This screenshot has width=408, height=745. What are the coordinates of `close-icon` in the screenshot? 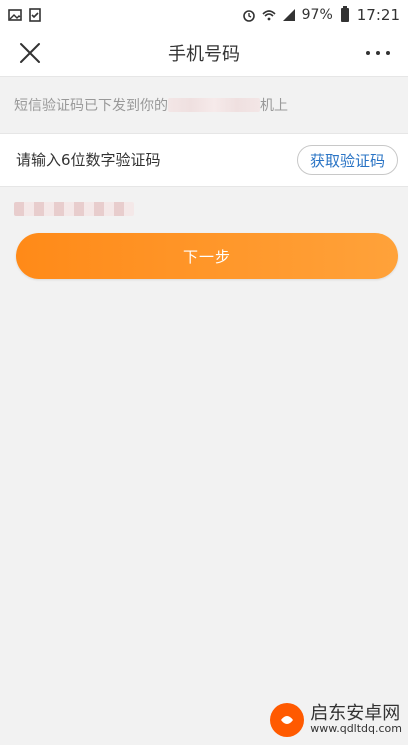 It's located at (30, 53).